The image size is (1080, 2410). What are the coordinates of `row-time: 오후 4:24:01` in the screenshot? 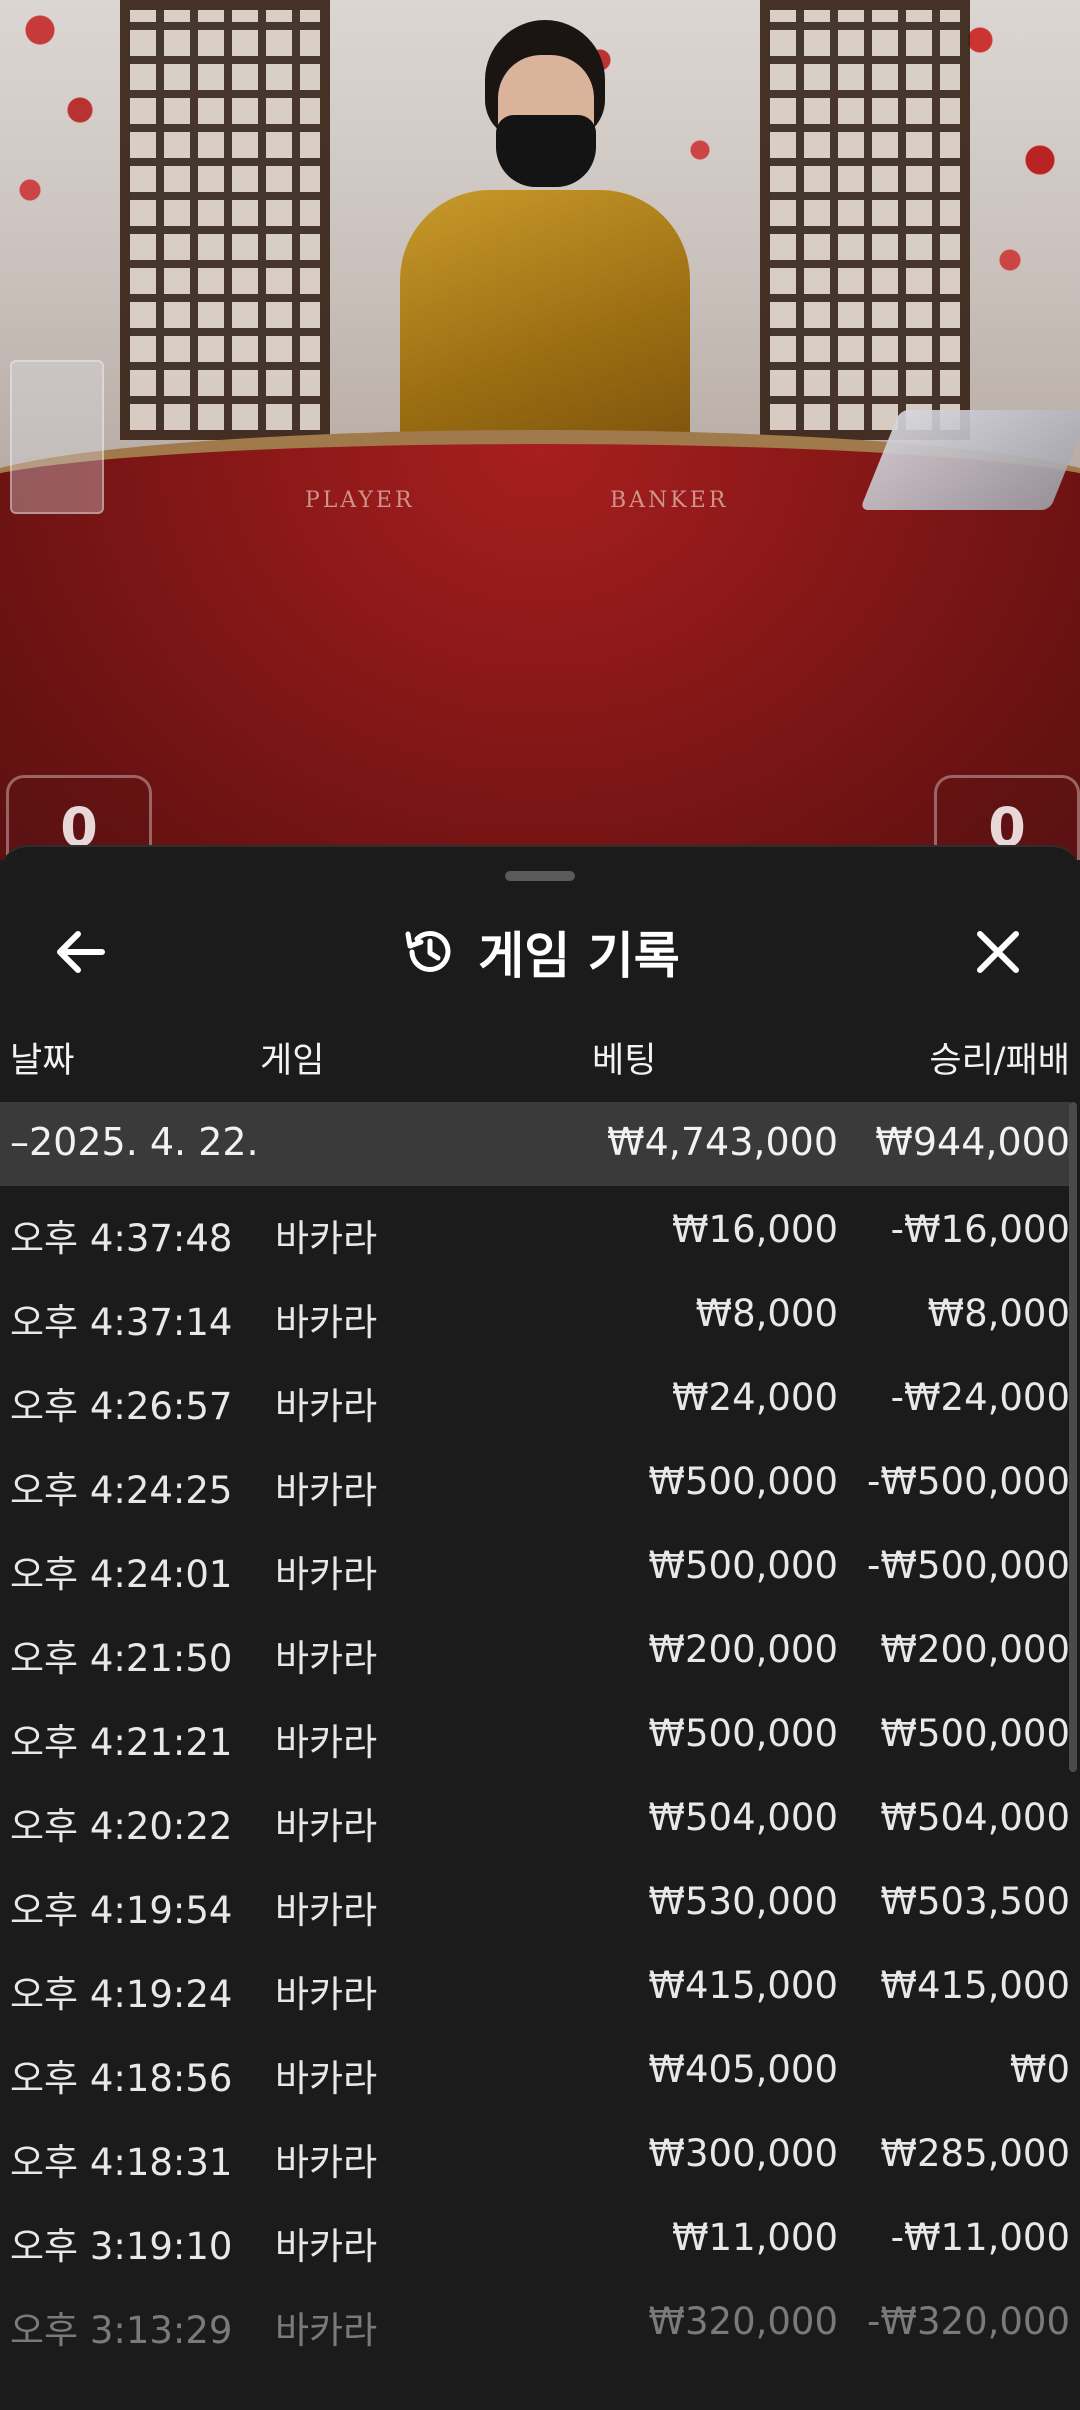 It's located at (121, 1574).